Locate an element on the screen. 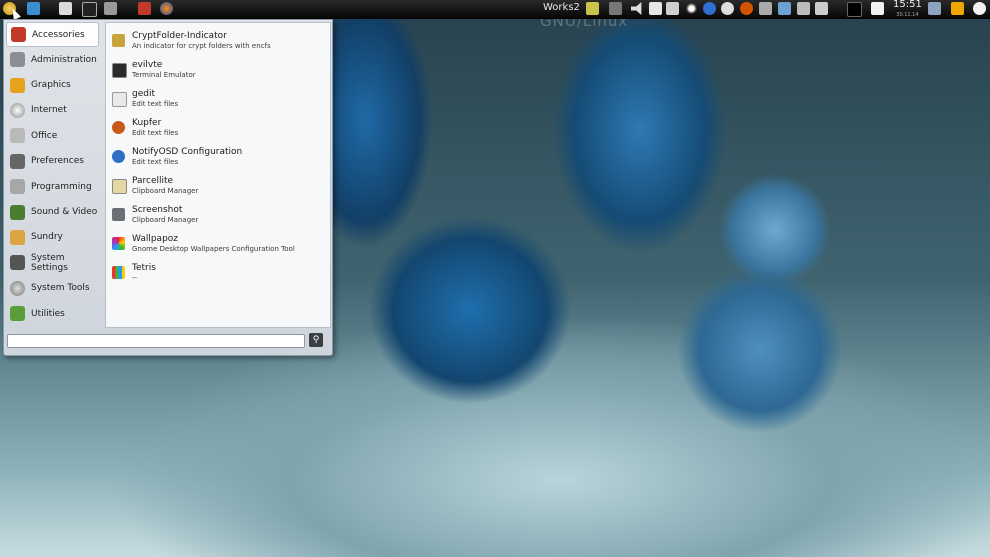  category-administration: Administration is located at coordinates (52, 59).